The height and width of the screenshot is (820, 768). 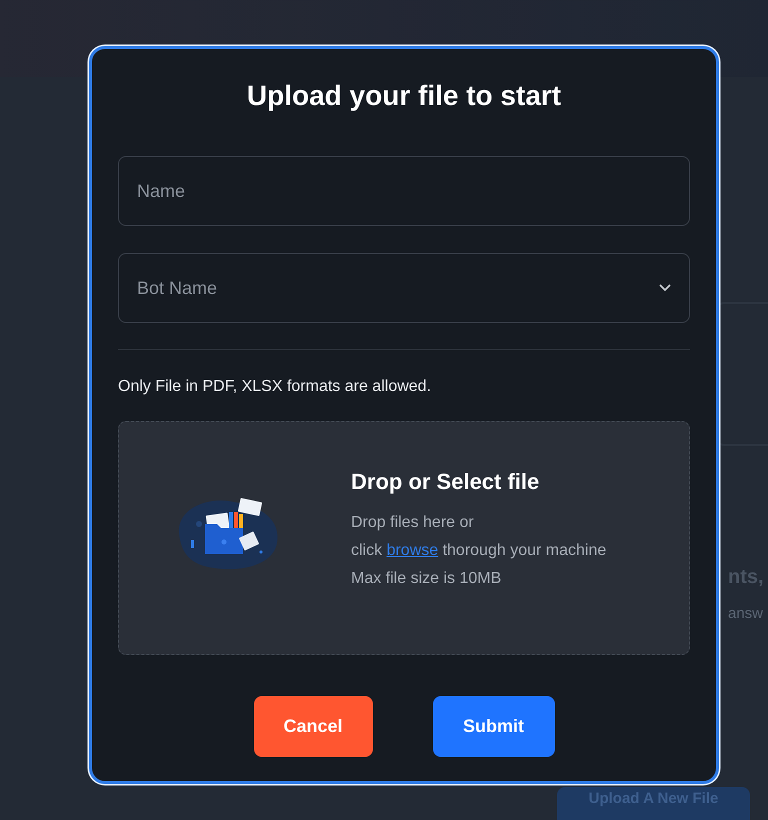 I want to click on drop-title: Drop or Select file, so click(x=445, y=482).